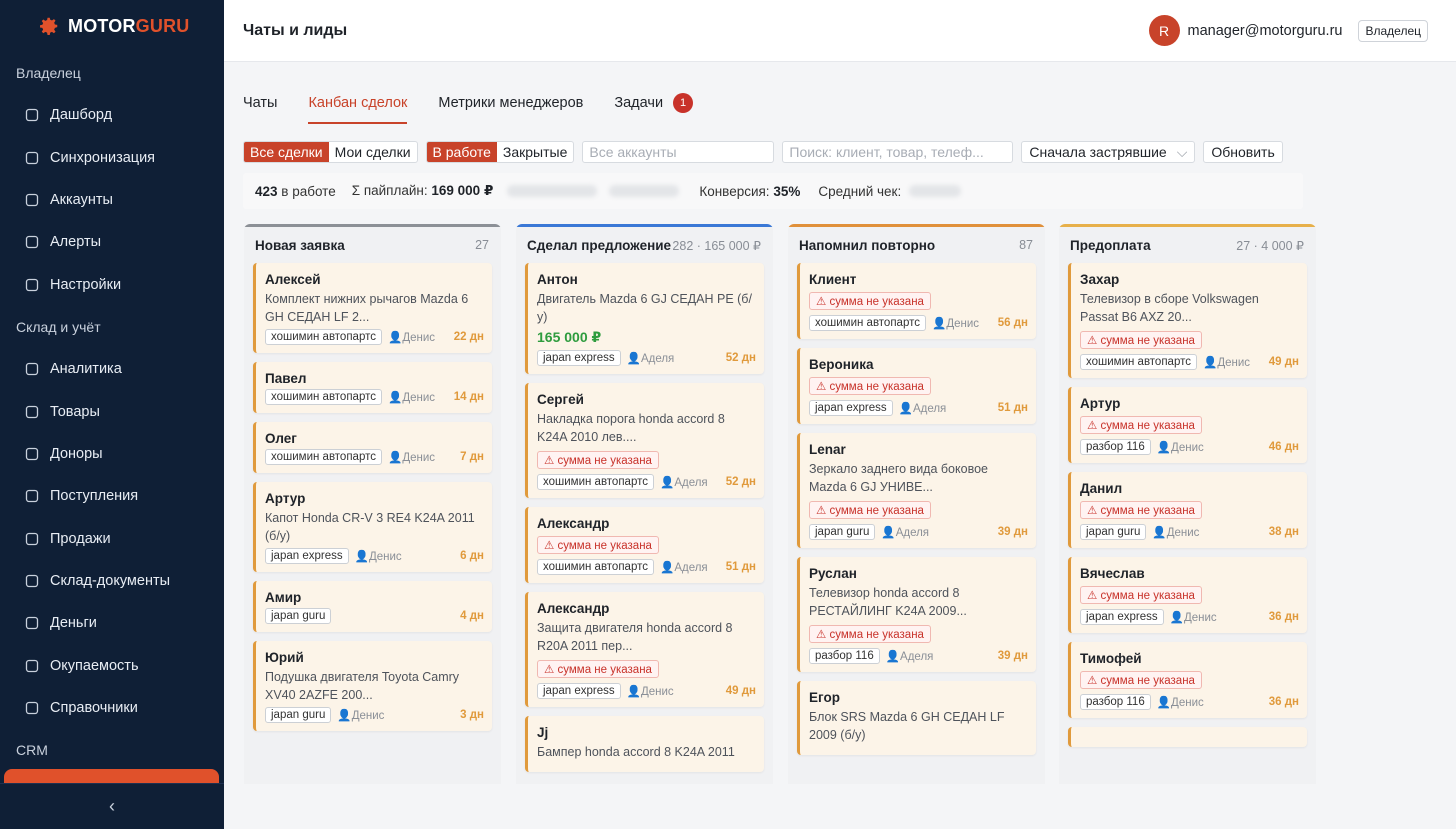  I want to click on sort-select: Сначала застрявшие ⌵, so click(1108, 152).